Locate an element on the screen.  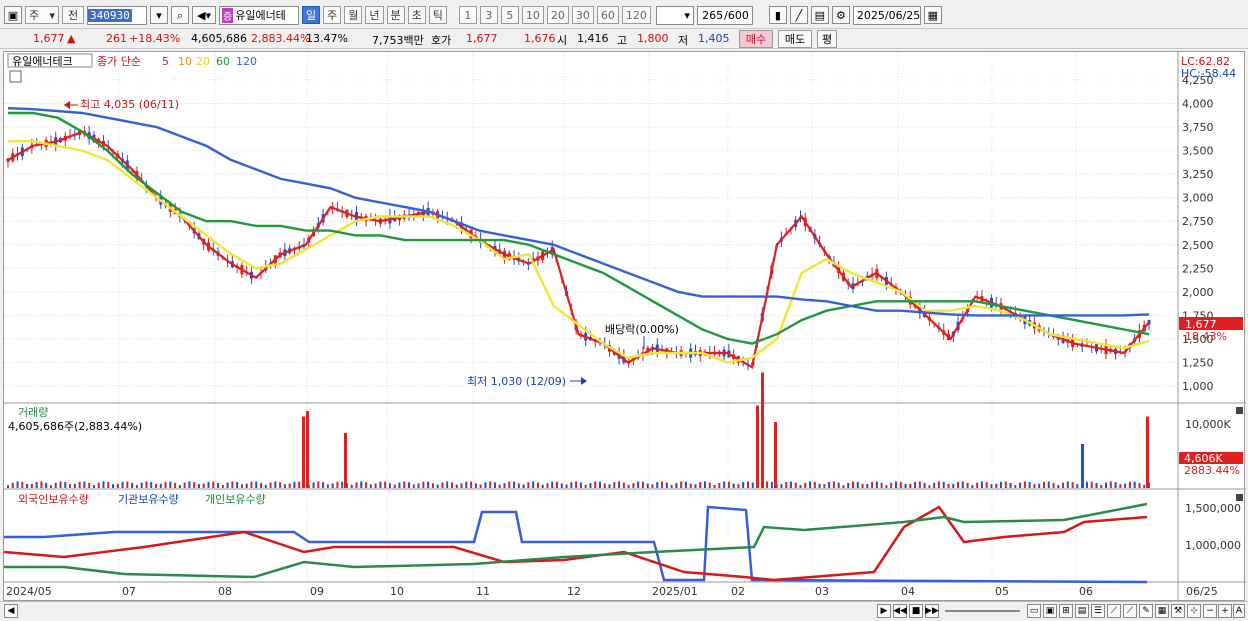
trend2-icon: ⟋ is located at coordinates (1130, 611).